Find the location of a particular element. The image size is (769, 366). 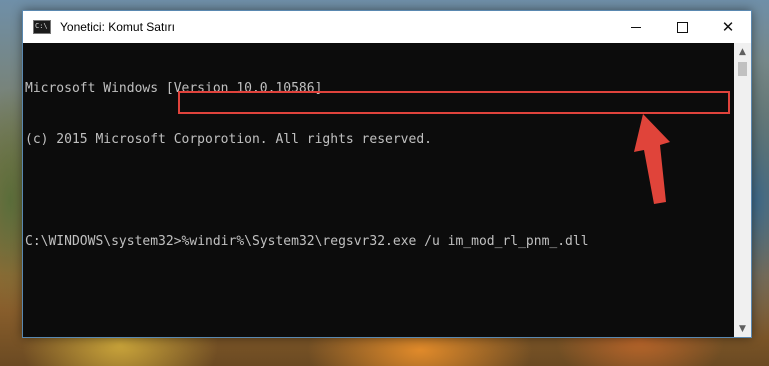

minimize-icon is located at coordinates (636, 27).